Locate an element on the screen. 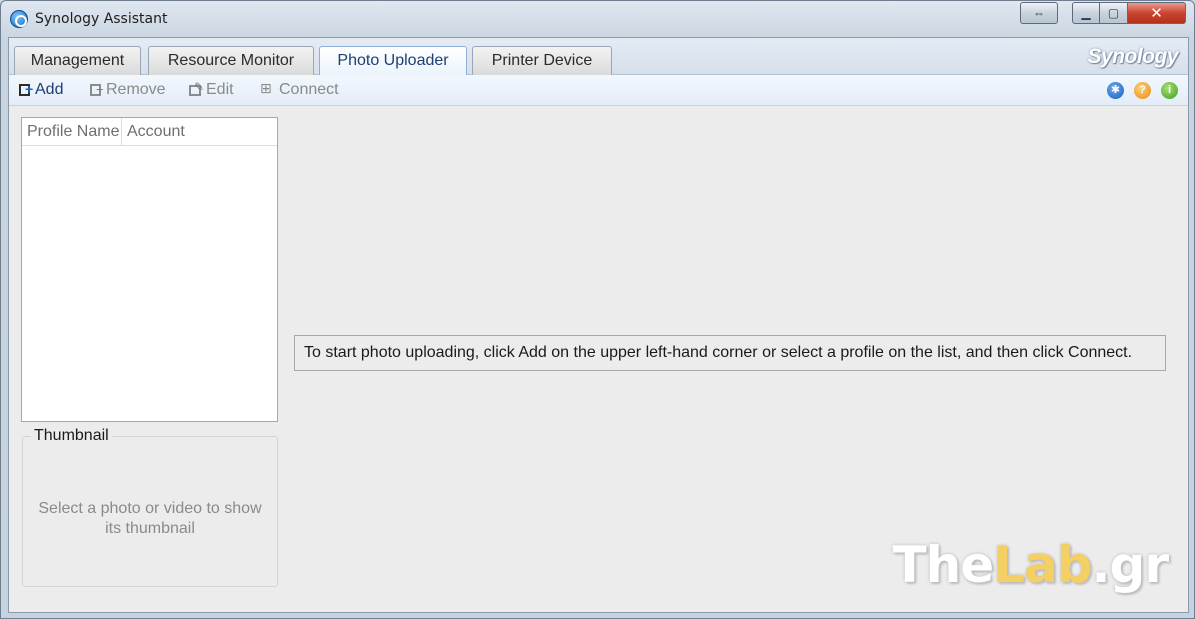 This screenshot has height=619, width=1195. minimize-icon: ▁ is located at coordinates (1086, 13).